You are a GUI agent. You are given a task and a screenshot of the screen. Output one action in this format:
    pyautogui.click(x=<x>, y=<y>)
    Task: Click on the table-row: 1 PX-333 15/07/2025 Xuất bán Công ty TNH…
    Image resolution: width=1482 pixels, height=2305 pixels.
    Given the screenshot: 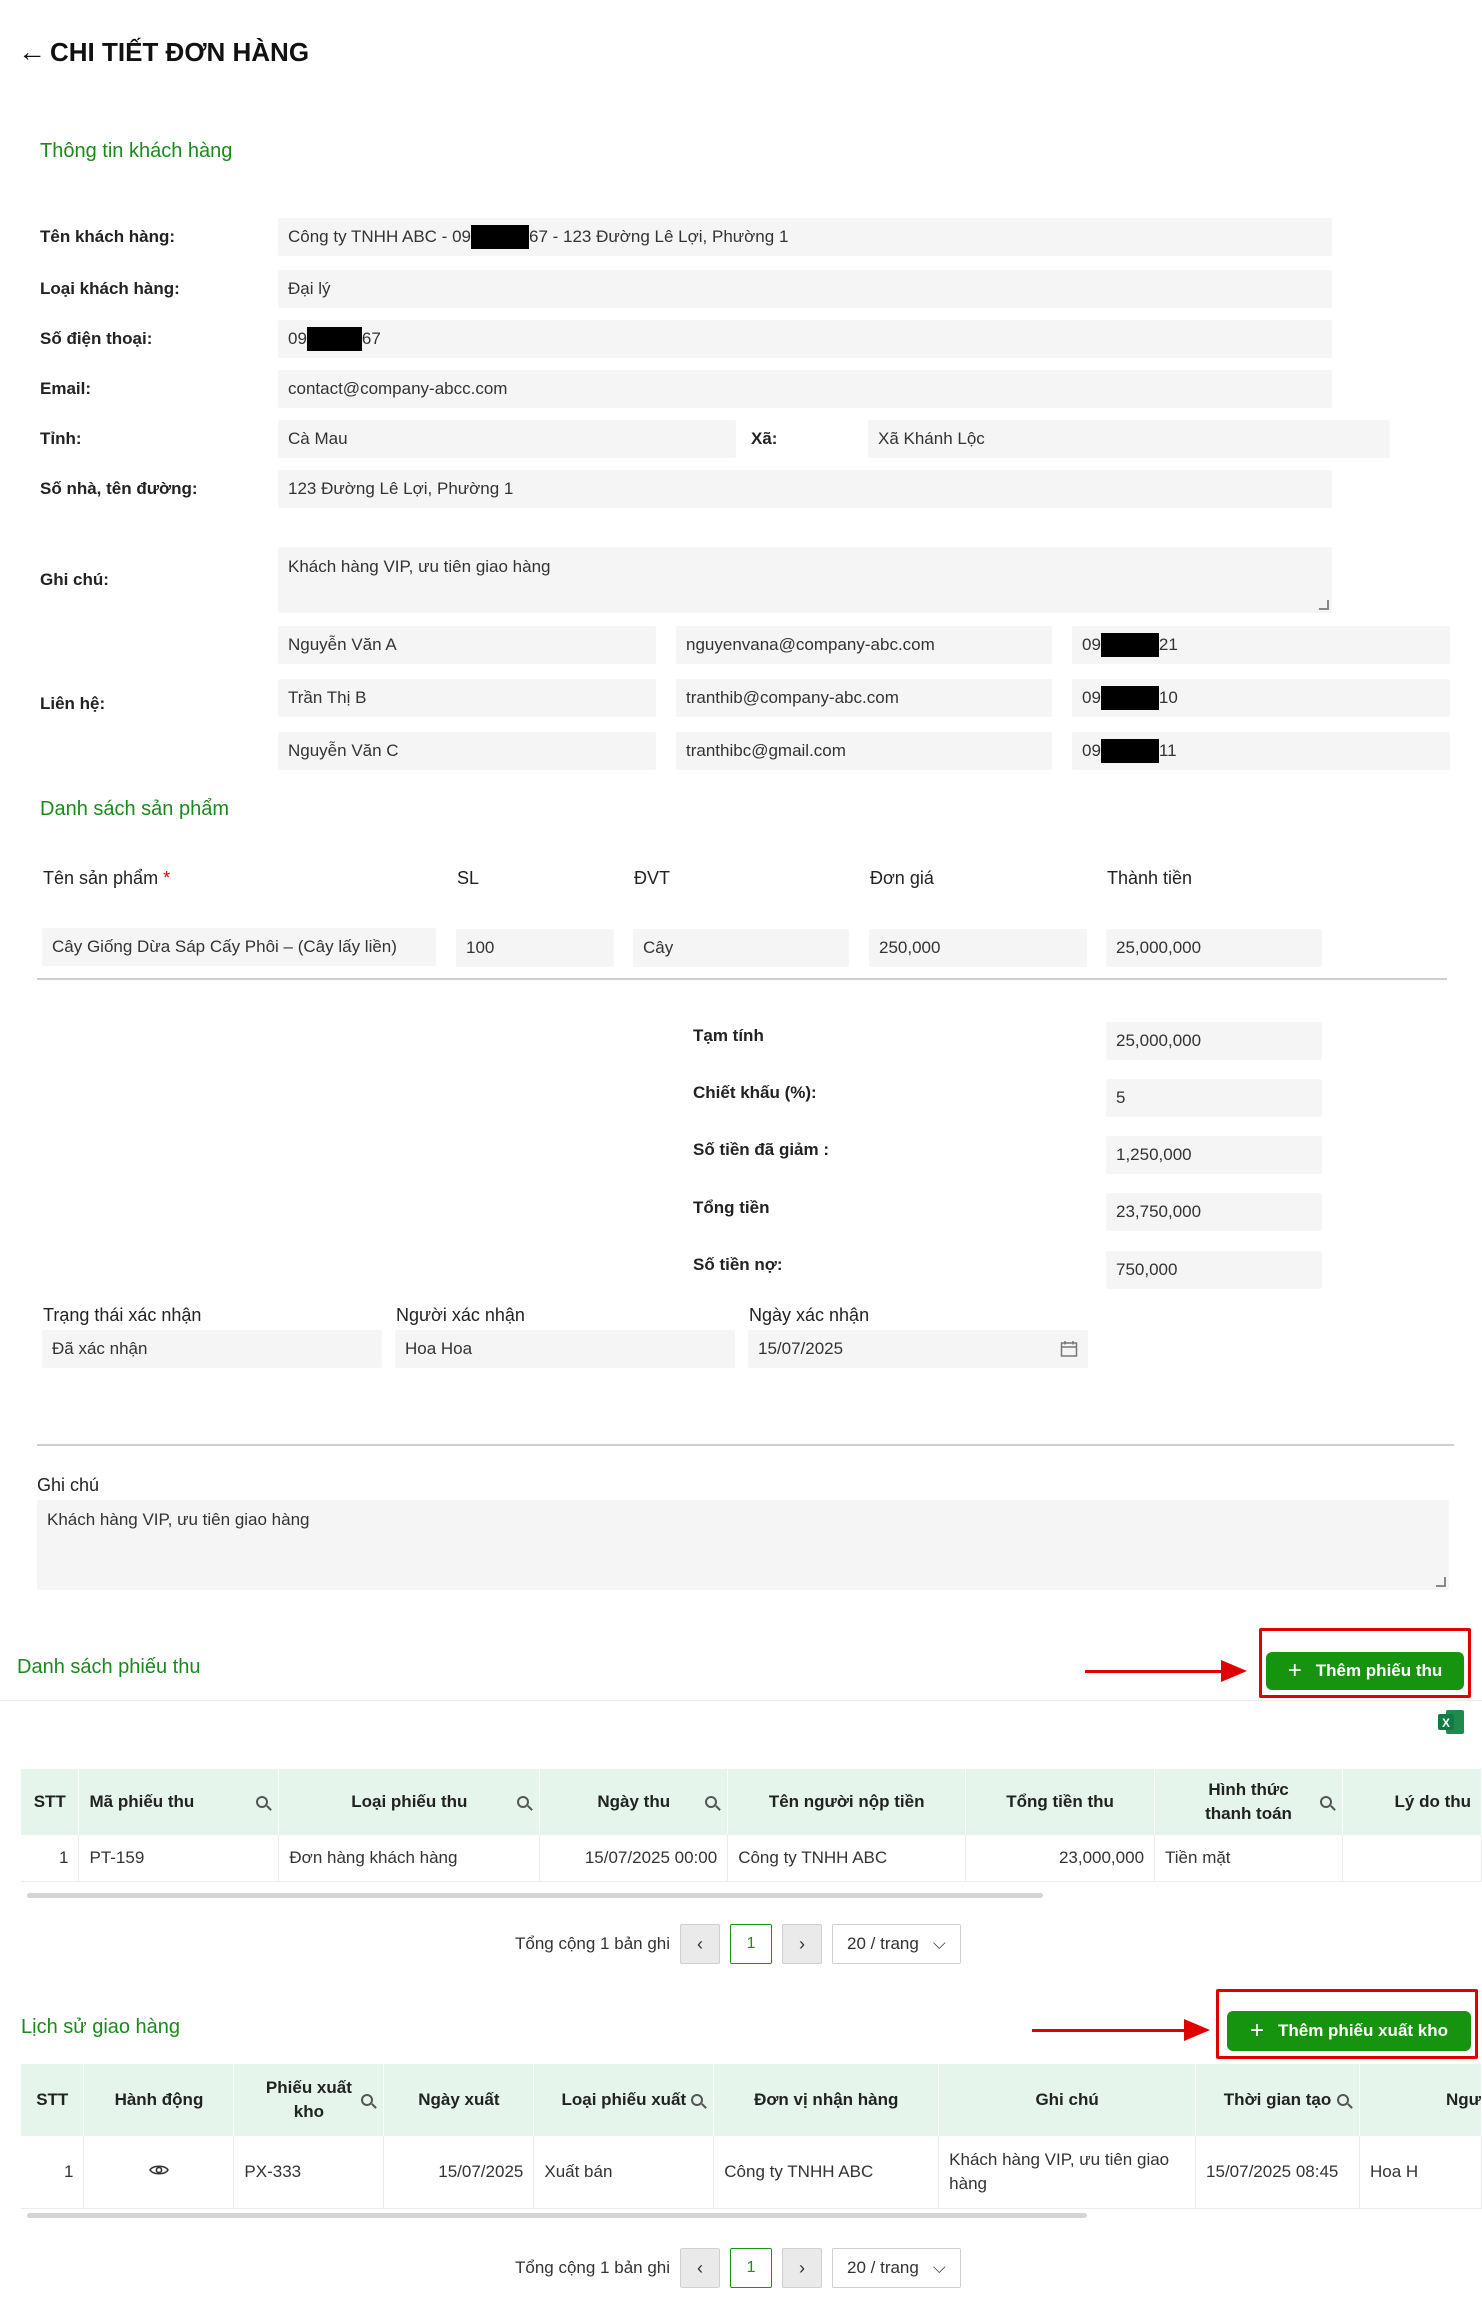 What is the action you would take?
    pyautogui.click(x=751, y=2172)
    